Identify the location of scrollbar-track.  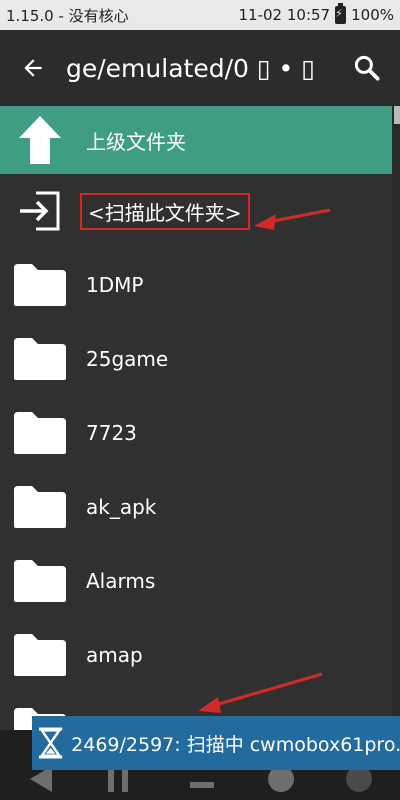
(396, 418).